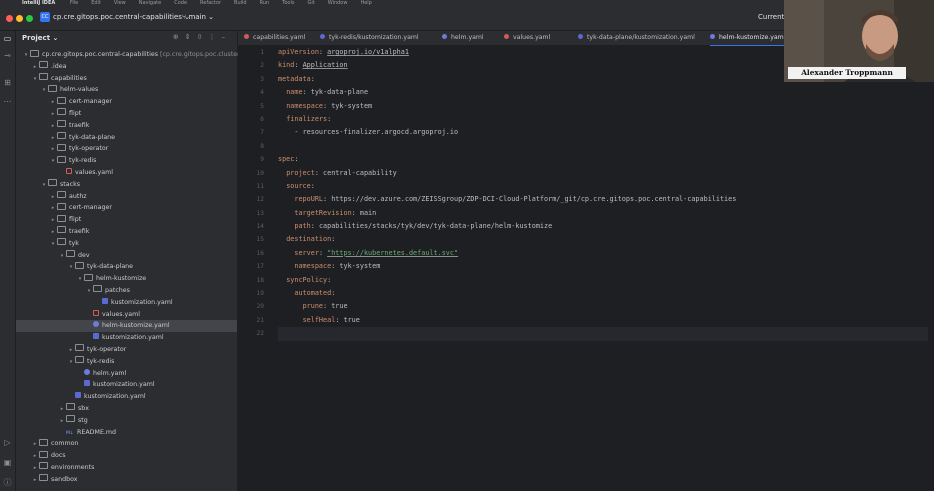  Describe the element at coordinates (191, 37) in the screenshot. I see `expand-all-icon: ⇕` at that location.